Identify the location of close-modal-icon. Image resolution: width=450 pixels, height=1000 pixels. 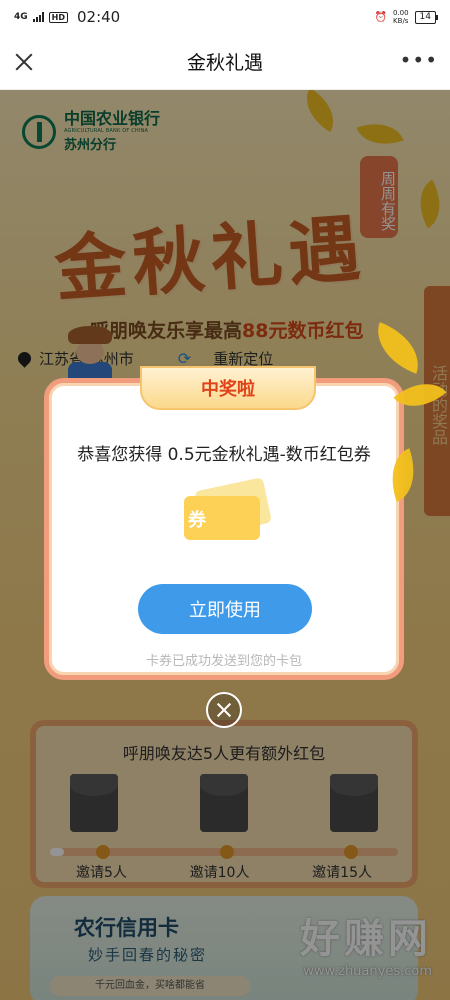
(224, 710).